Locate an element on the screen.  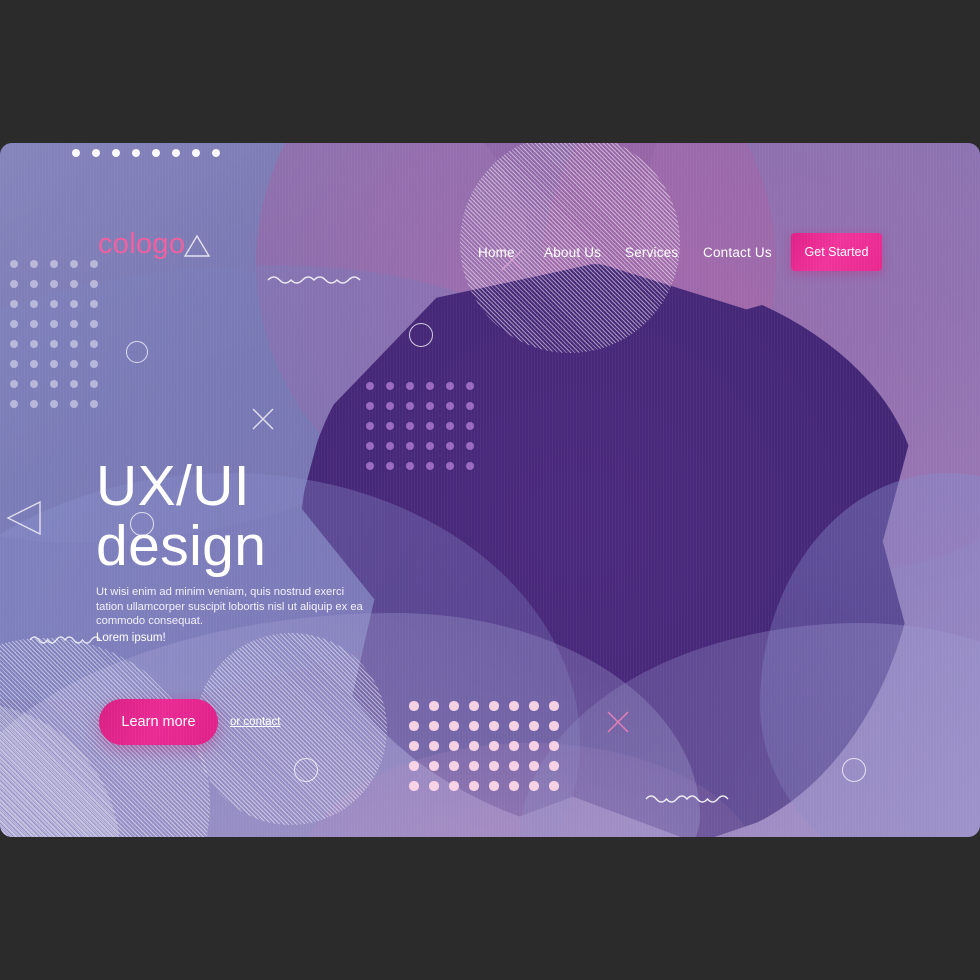
triangle-outline-icon is located at coordinates (197, 245).